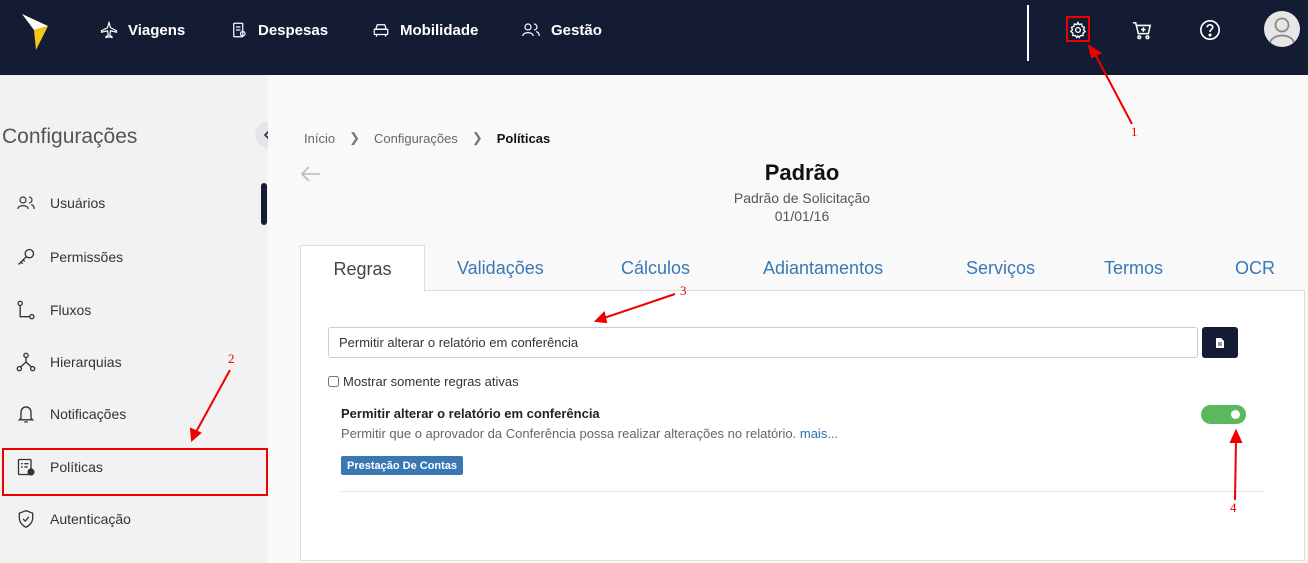  What do you see at coordinates (1134, 131) in the screenshot?
I see `annotation-1: 1` at bounding box center [1134, 131].